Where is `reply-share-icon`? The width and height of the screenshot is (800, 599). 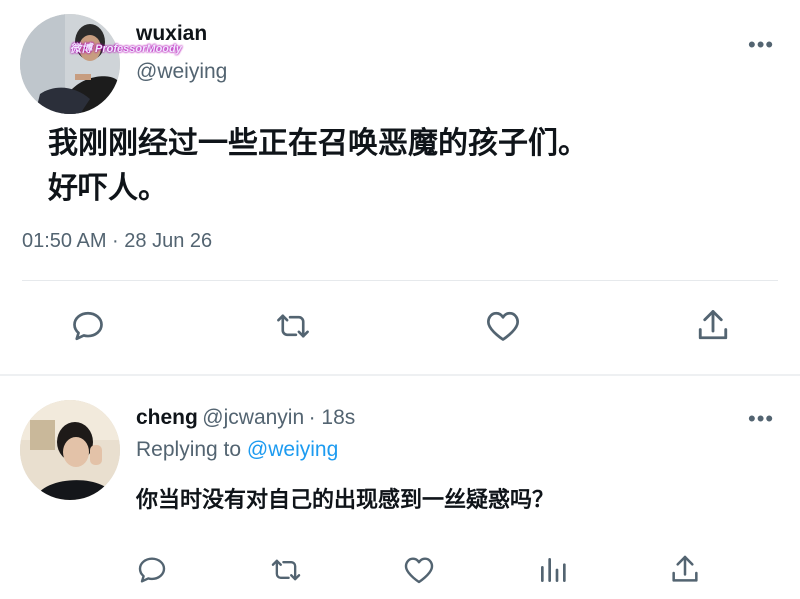
reply-share-icon is located at coordinates (685, 569).